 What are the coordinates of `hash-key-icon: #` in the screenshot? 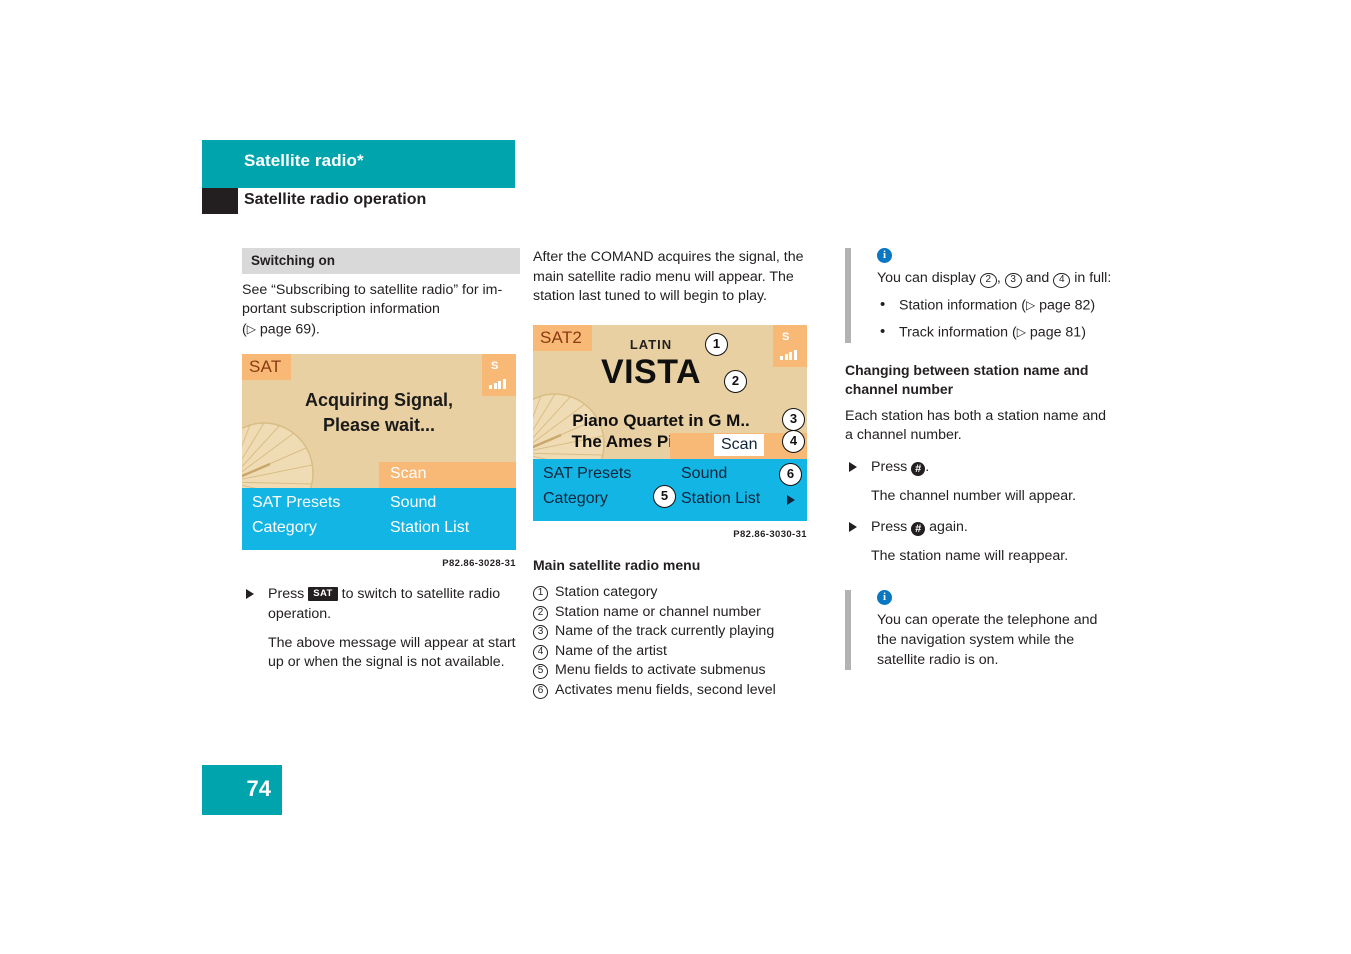 It's located at (918, 468).